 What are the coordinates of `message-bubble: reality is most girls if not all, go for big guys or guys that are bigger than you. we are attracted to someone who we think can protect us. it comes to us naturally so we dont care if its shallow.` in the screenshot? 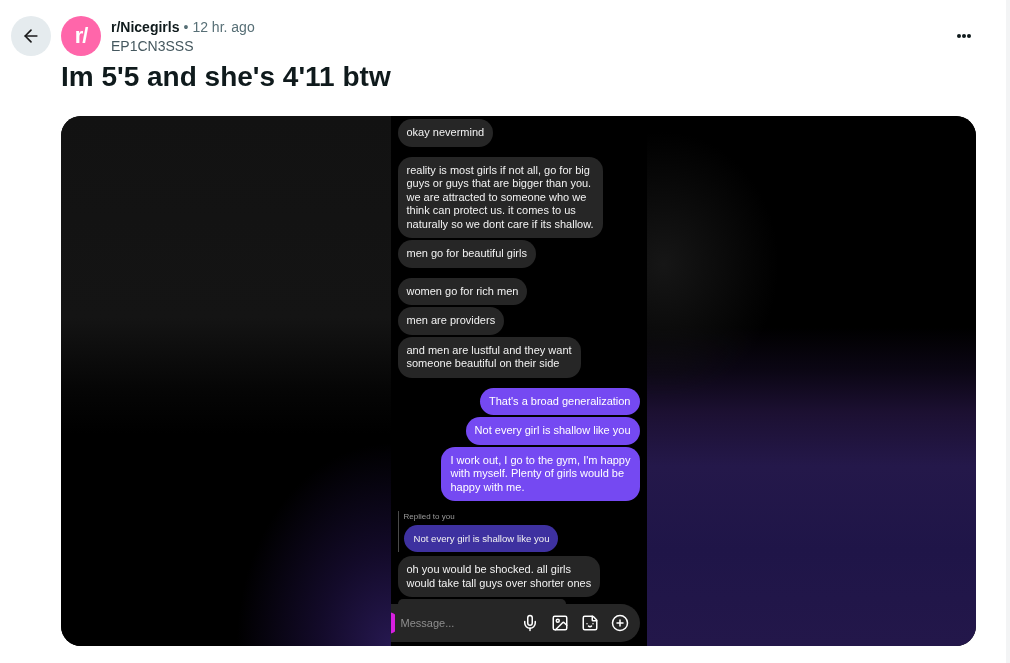 It's located at (500, 197).